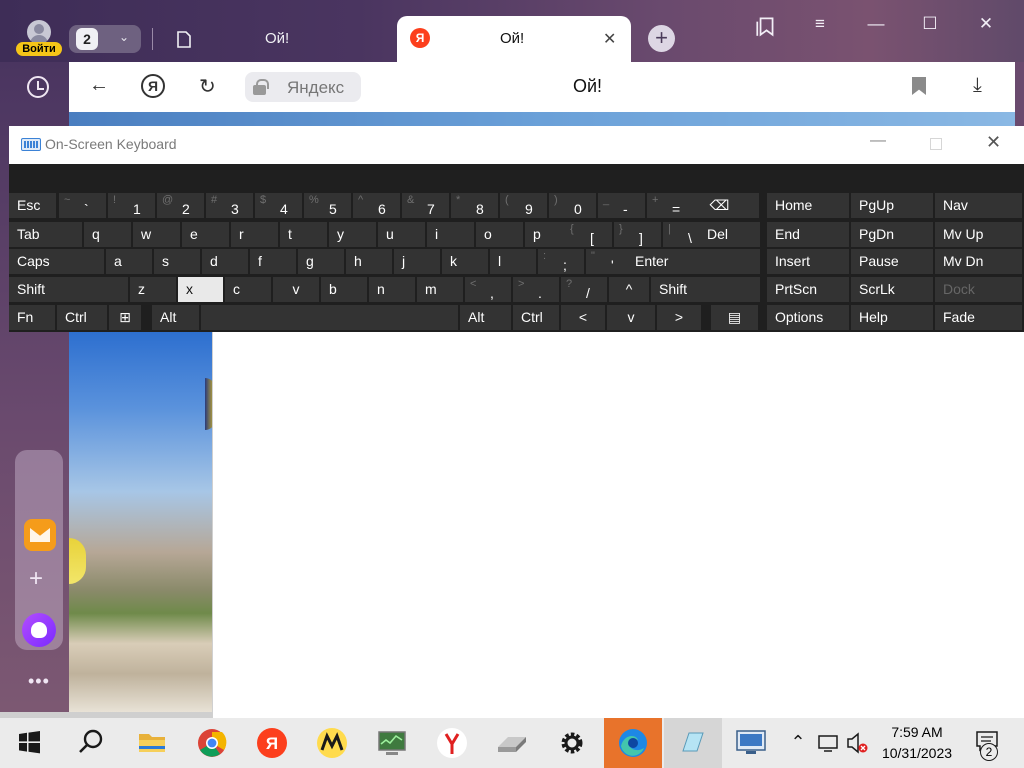 The width and height of the screenshot is (1024, 768). I want to click on key-home: Home, so click(808, 205).